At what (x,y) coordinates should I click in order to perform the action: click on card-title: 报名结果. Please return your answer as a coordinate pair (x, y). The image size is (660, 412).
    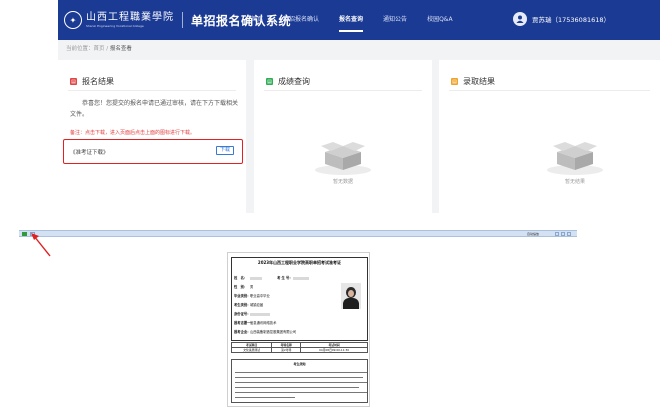
    Looking at the image, I should click on (98, 81).